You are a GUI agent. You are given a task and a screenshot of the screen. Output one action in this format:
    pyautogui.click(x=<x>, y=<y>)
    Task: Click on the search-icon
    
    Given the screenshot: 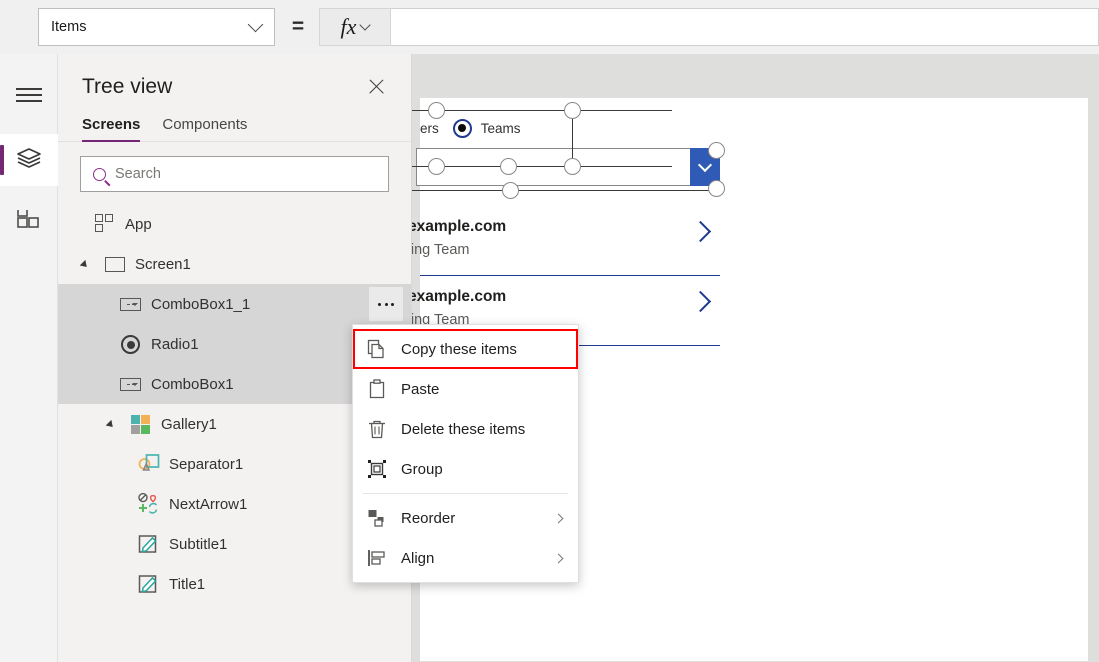 What is the action you would take?
    pyautogui.click(x=99, y=174)
    